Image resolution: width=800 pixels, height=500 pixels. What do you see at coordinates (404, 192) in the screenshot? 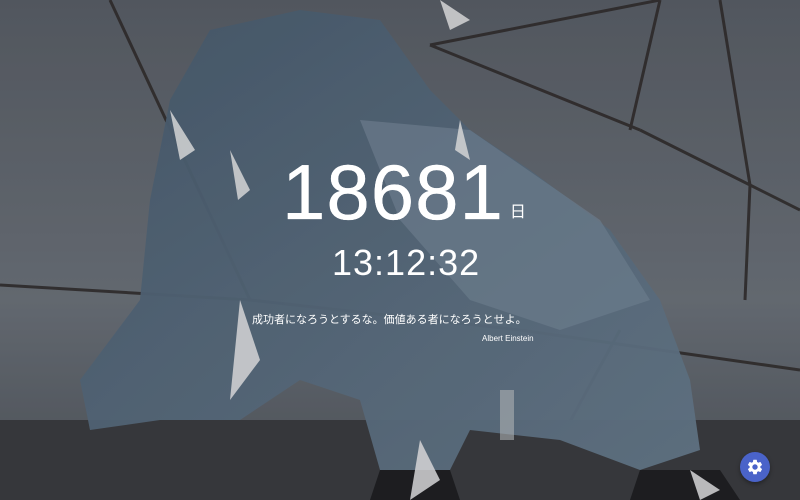
I see `days-counter: 18681 日` at bounding box center [404, 192].